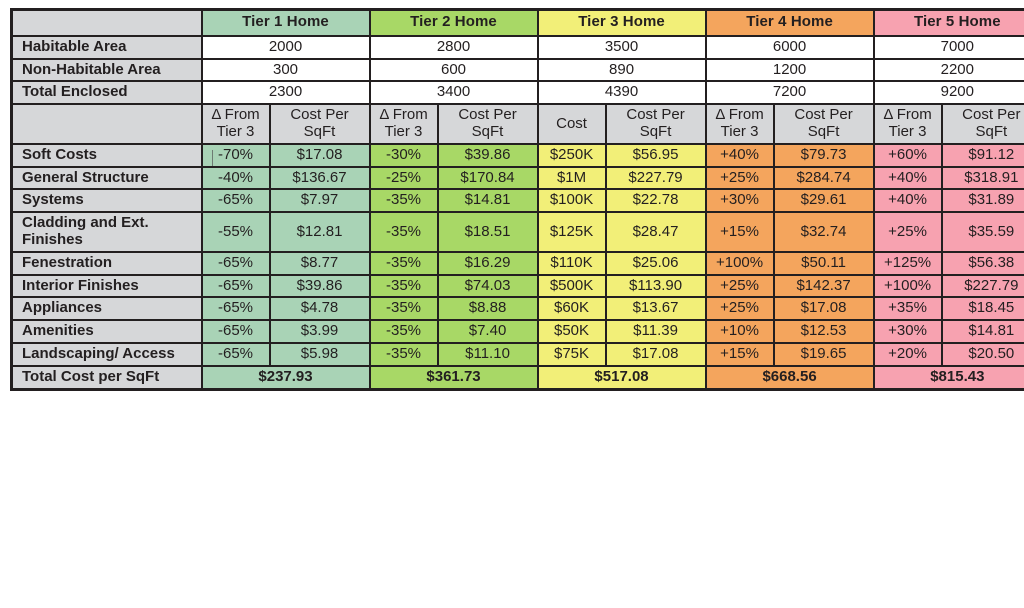  Describe the element at coordinates (487, 232) in the screenshot. I see `cost-cell: $18.51` at that location.